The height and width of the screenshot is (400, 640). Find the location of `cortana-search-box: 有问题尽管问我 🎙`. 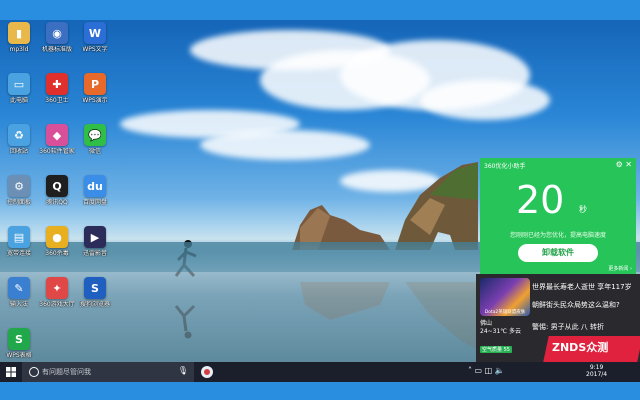

cortana-search-box: 有问题尽管问我 🎙 is located at coordinates (108, 372).